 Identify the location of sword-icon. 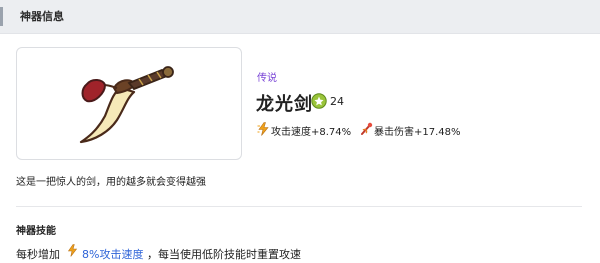
(126, 105).